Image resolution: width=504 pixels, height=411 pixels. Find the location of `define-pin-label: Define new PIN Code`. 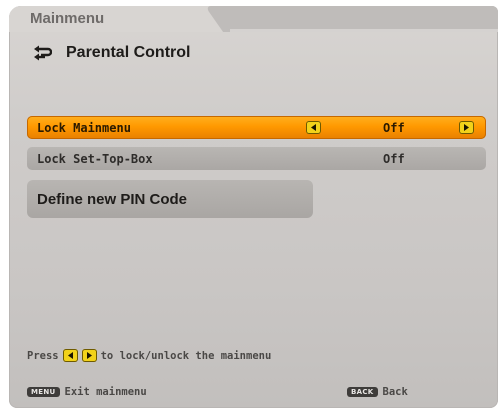

define-pin-label: Define new PIN Code is located at coordinates (112, 199).